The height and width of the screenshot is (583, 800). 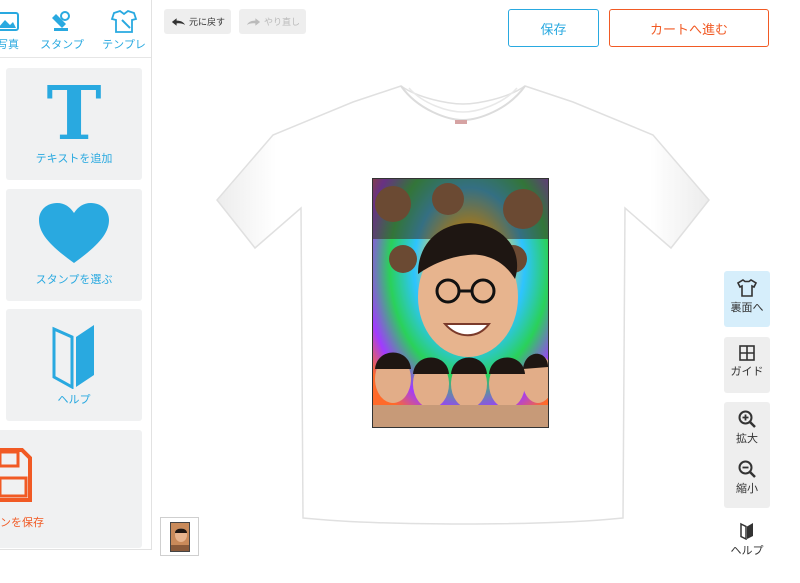 What do you see at coordinates (747, 469) in the screenshot?
I see `zoom-out-icon` at bounding box center [747, 469].